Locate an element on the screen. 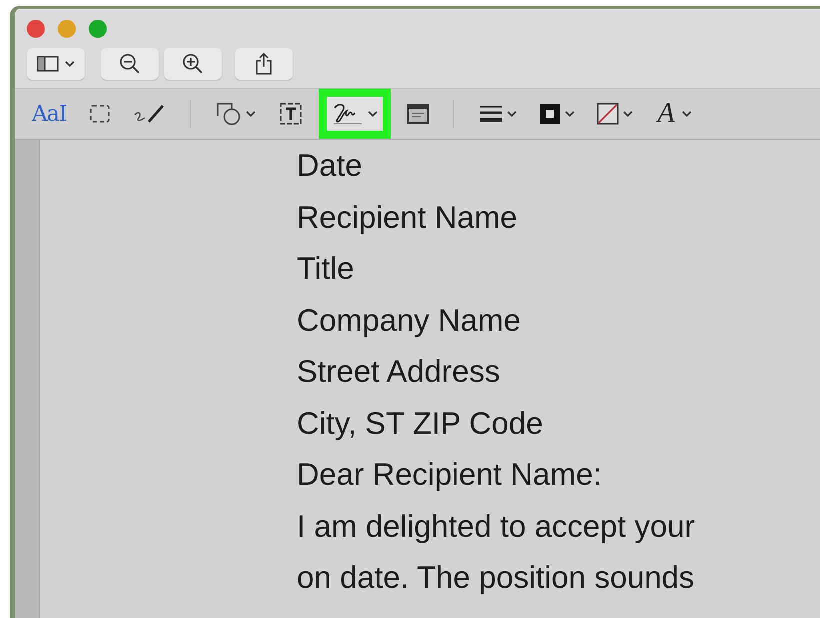 The image size is (820, 618). document-line: Street Address is located at coordinates (399, 372).